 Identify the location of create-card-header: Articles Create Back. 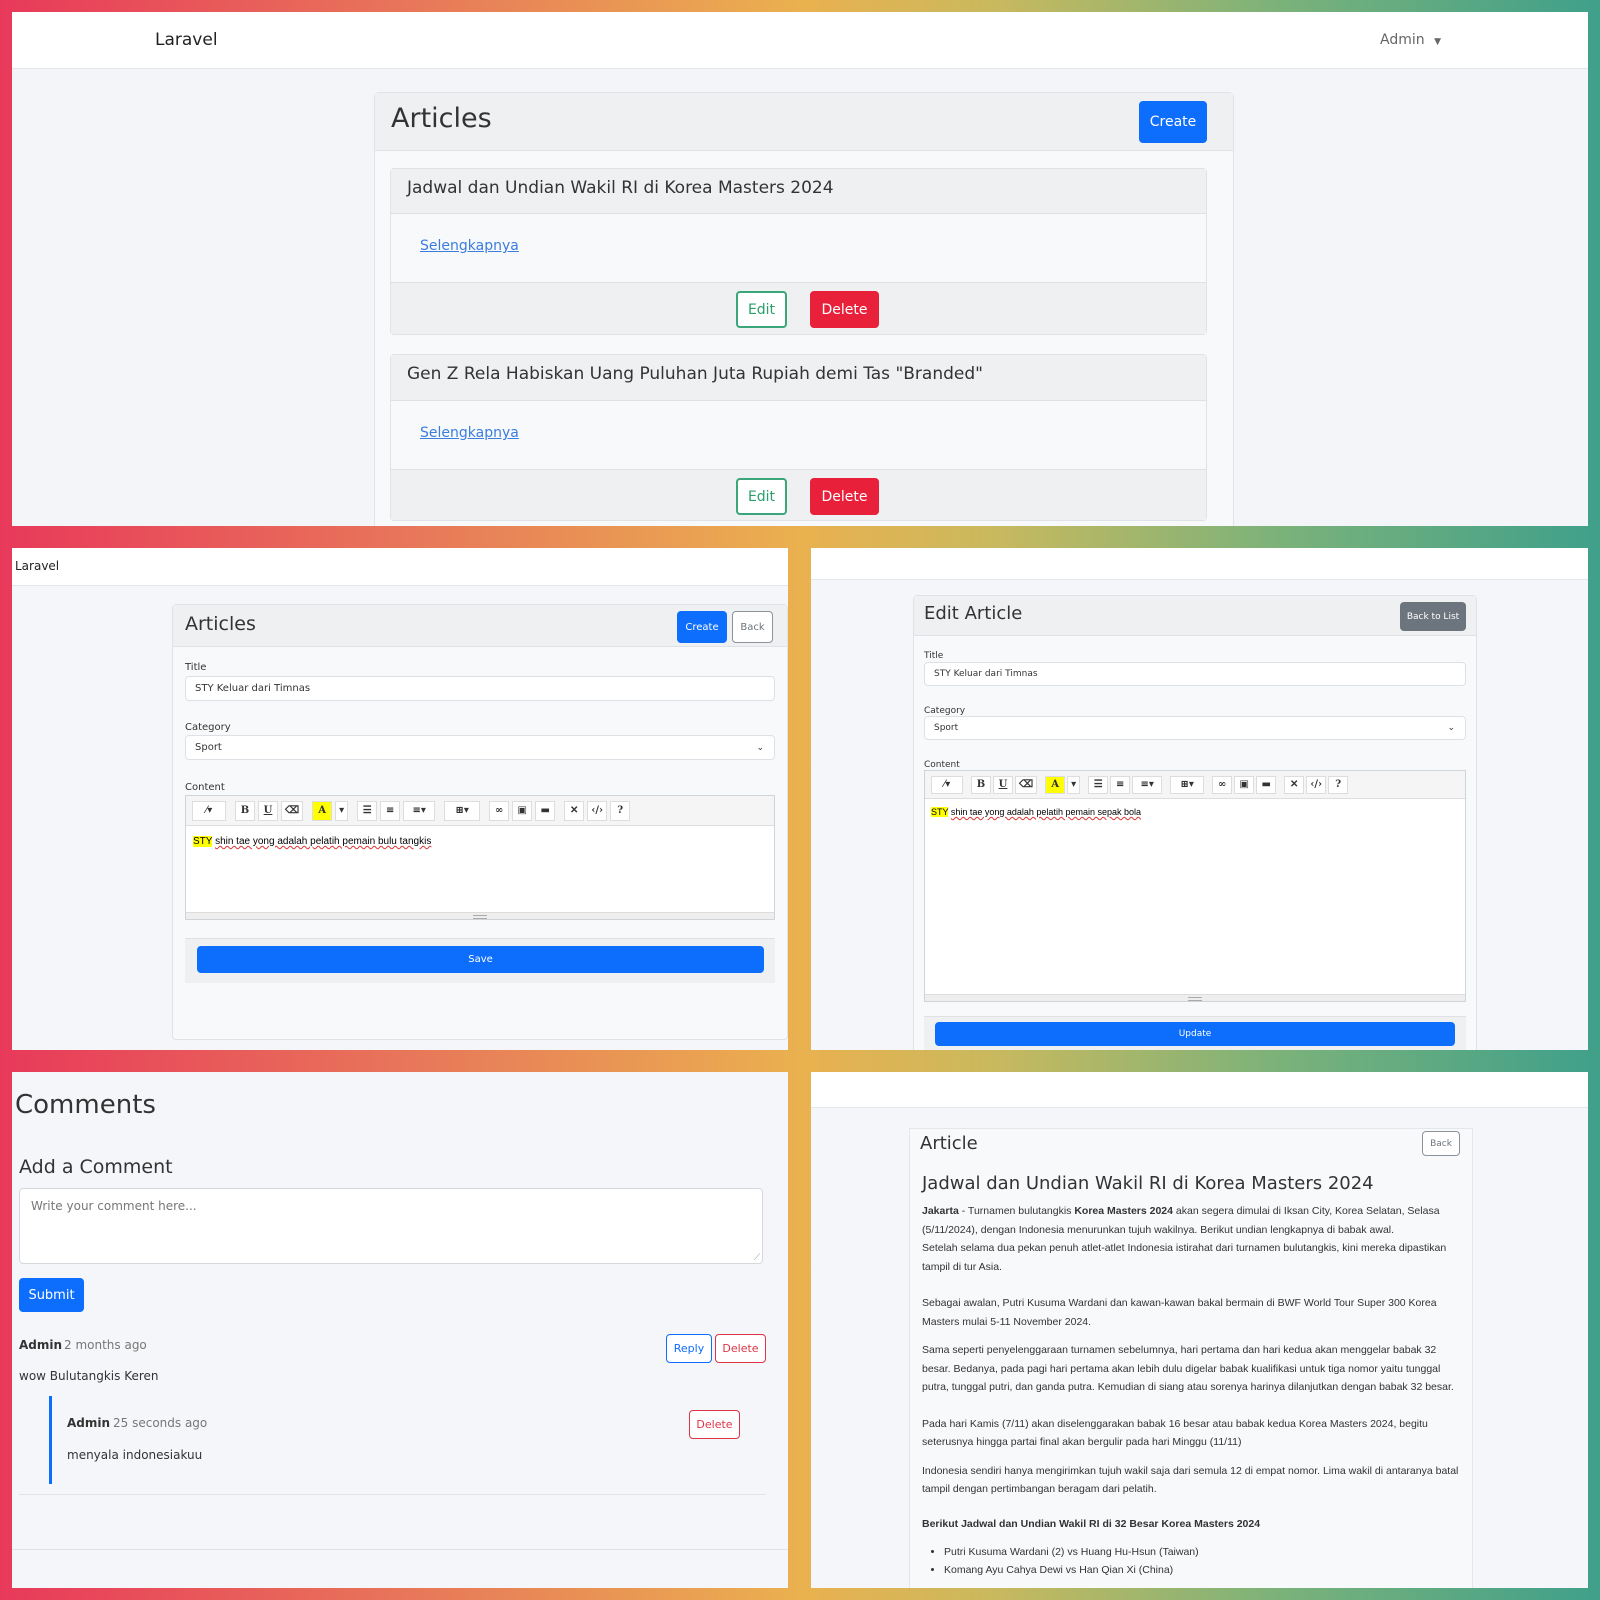
(480, 626).